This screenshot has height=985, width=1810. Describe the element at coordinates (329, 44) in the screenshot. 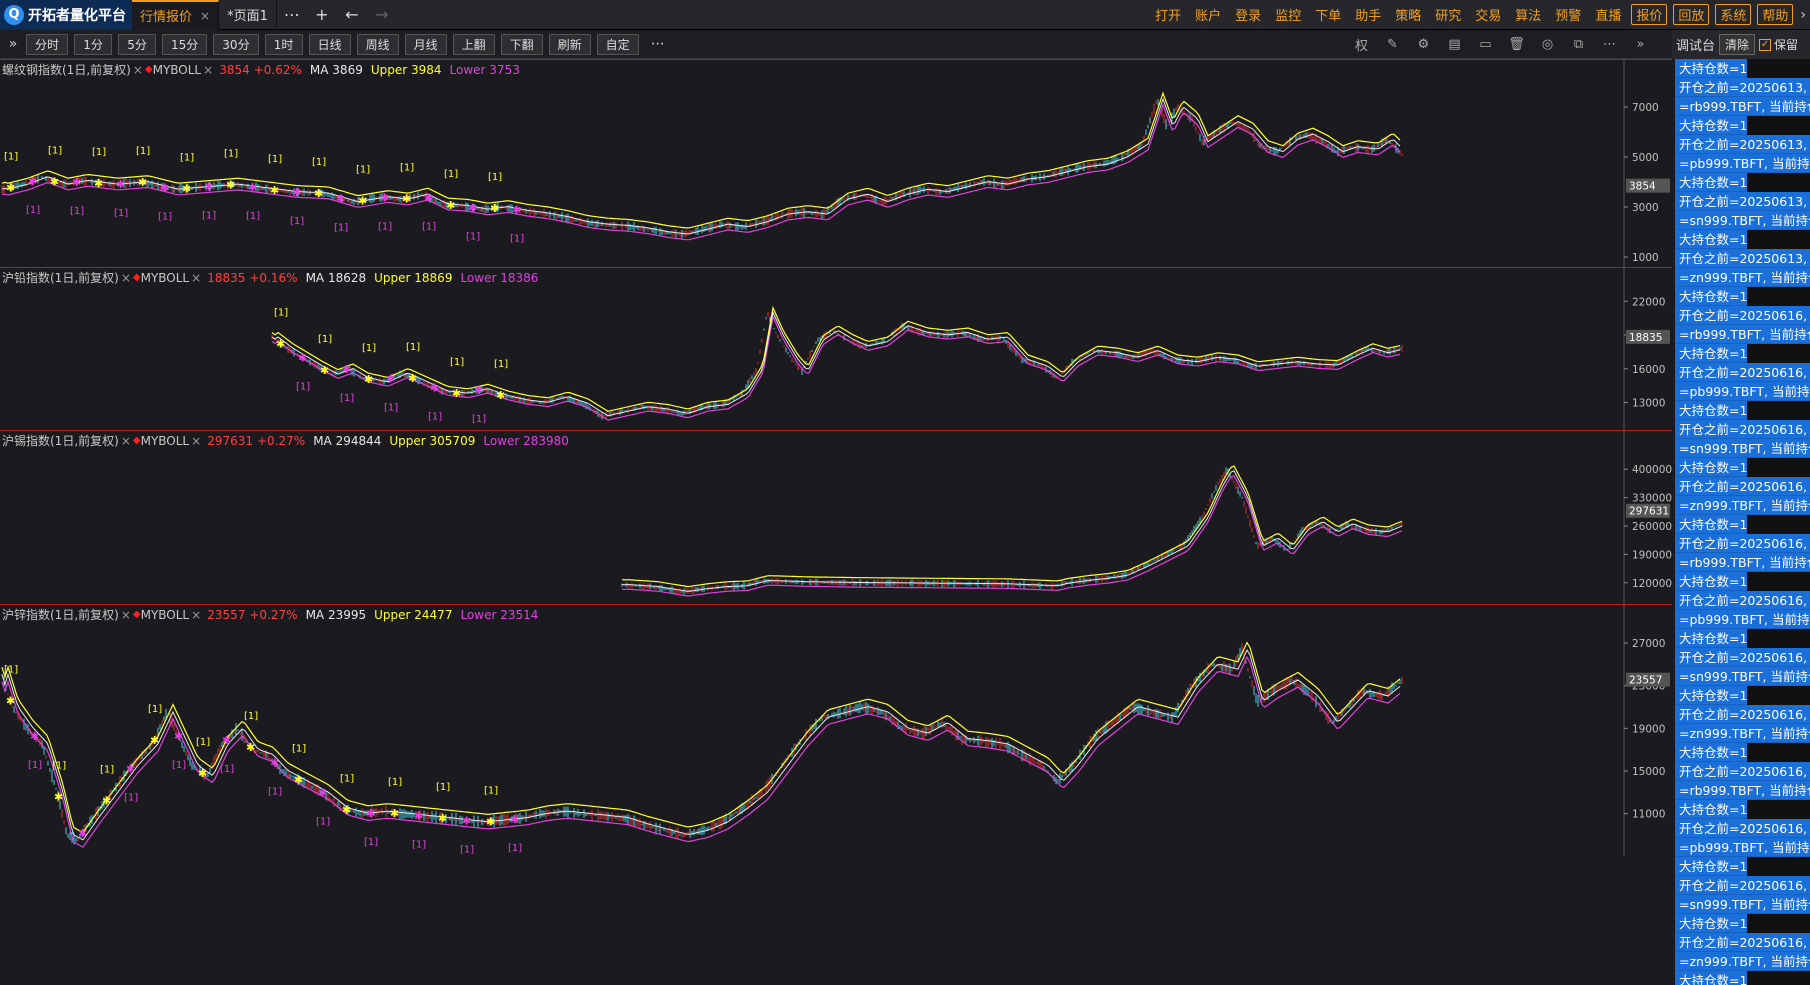

I see `period-button-6: 日线` at that location.